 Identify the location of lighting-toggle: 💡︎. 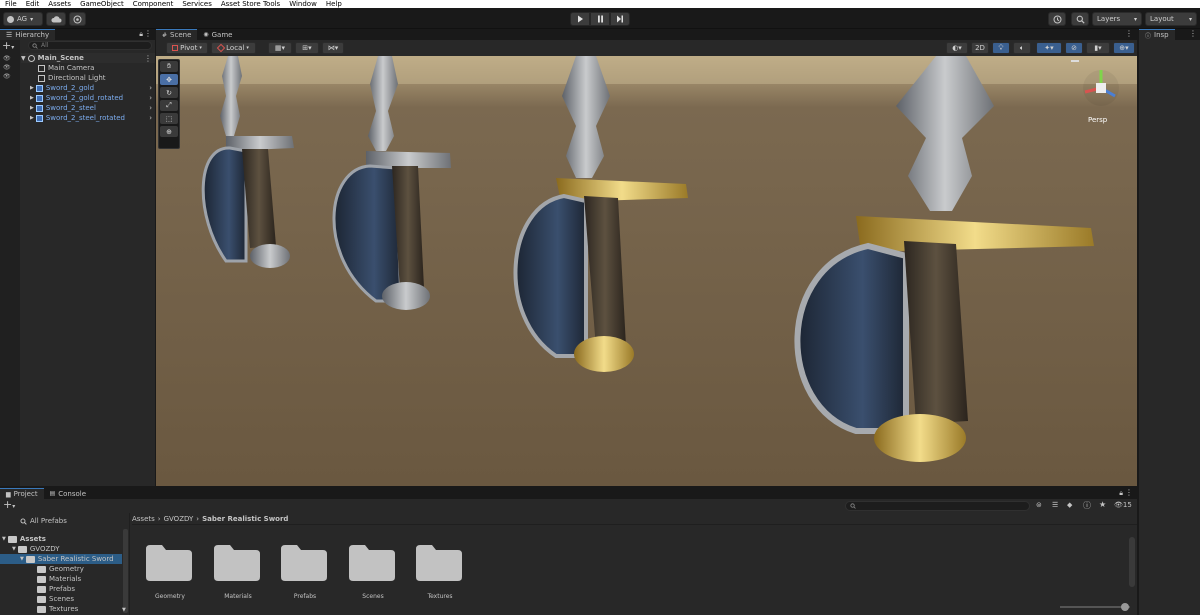
(1001, 48).